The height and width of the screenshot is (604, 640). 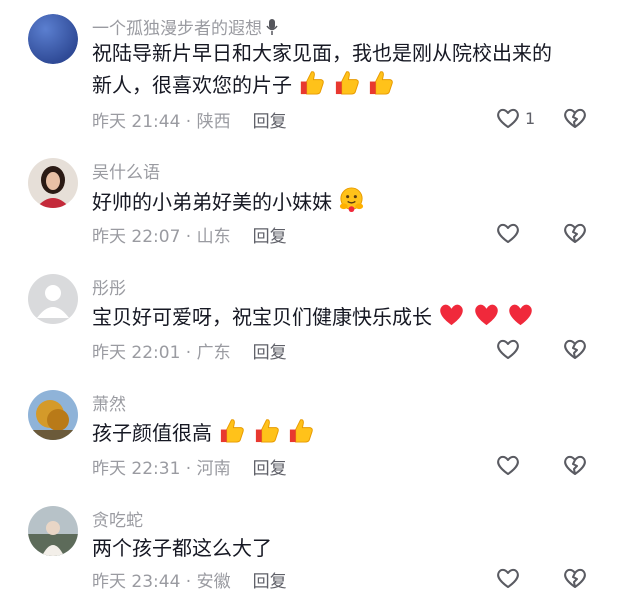 What do you see at coordinates (126, 170) in the screenshot?
I see `username: 吴什么语` at bounding box center [126, 170].